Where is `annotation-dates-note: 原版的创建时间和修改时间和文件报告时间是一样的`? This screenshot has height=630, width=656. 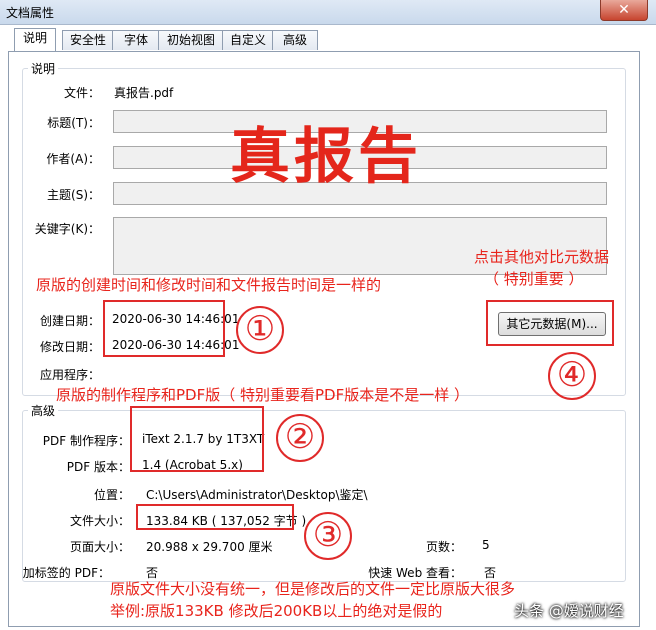
annotation-dates-note: 原版的创建时间和修改时间和文件报告时间是一样的 is located at coordinates (209, 285).